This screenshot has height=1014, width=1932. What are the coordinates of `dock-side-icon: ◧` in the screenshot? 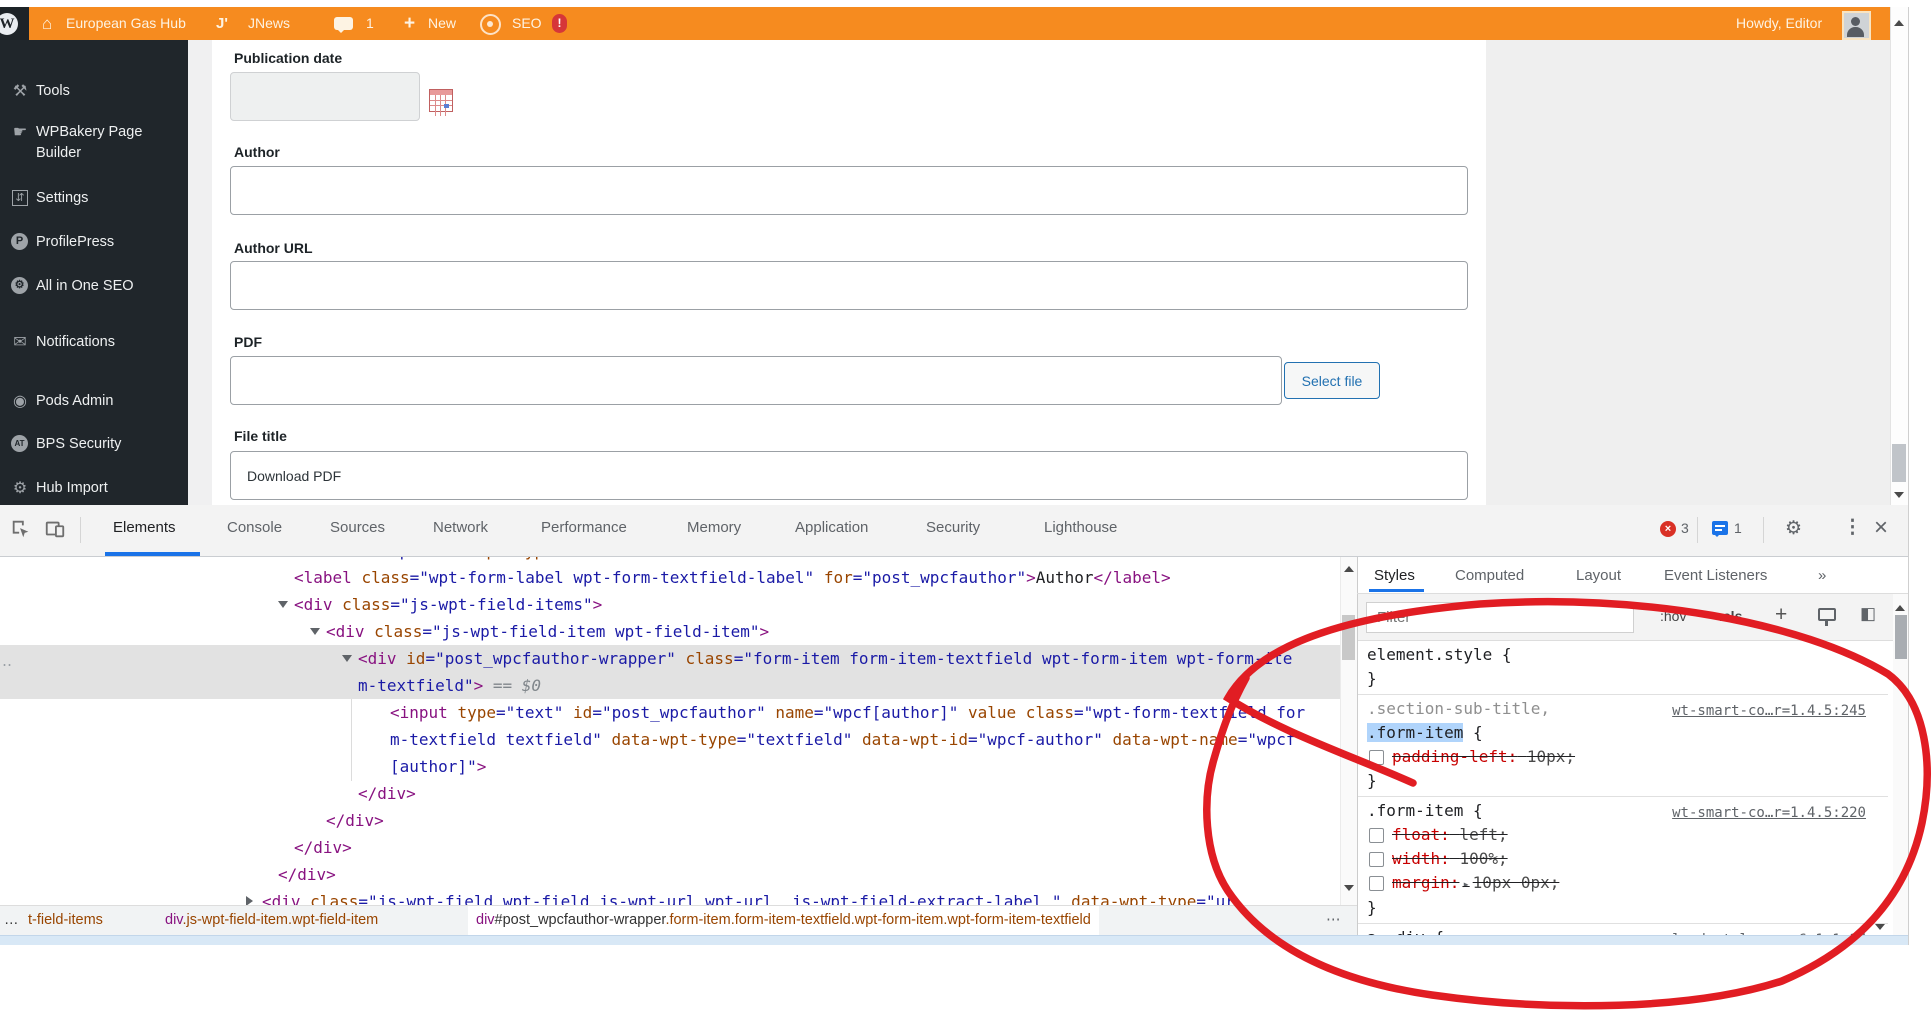 It's located at (1868, 614).